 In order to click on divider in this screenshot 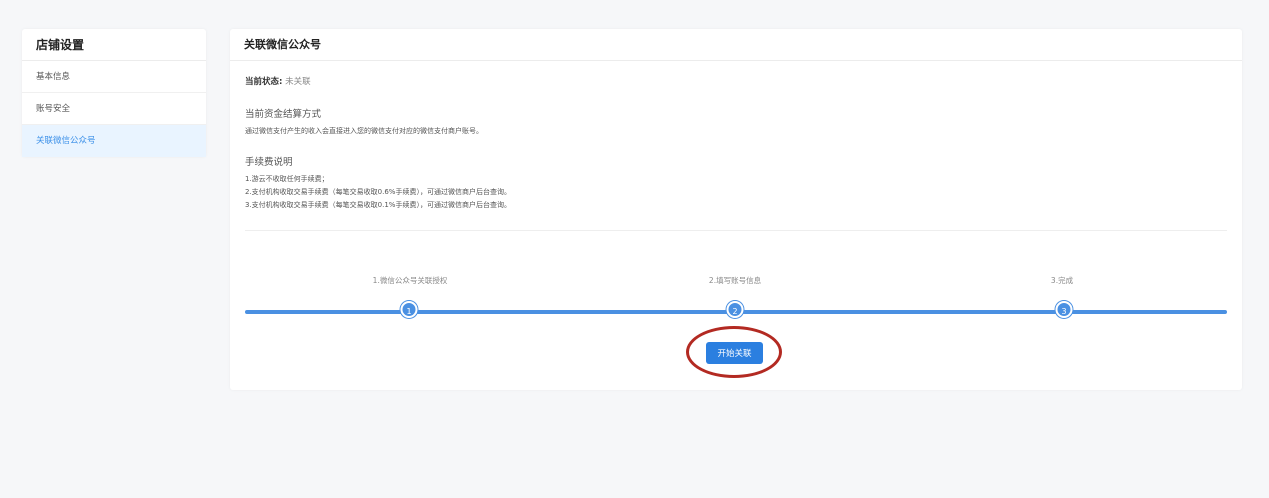, I will do `click(736, 230)`.